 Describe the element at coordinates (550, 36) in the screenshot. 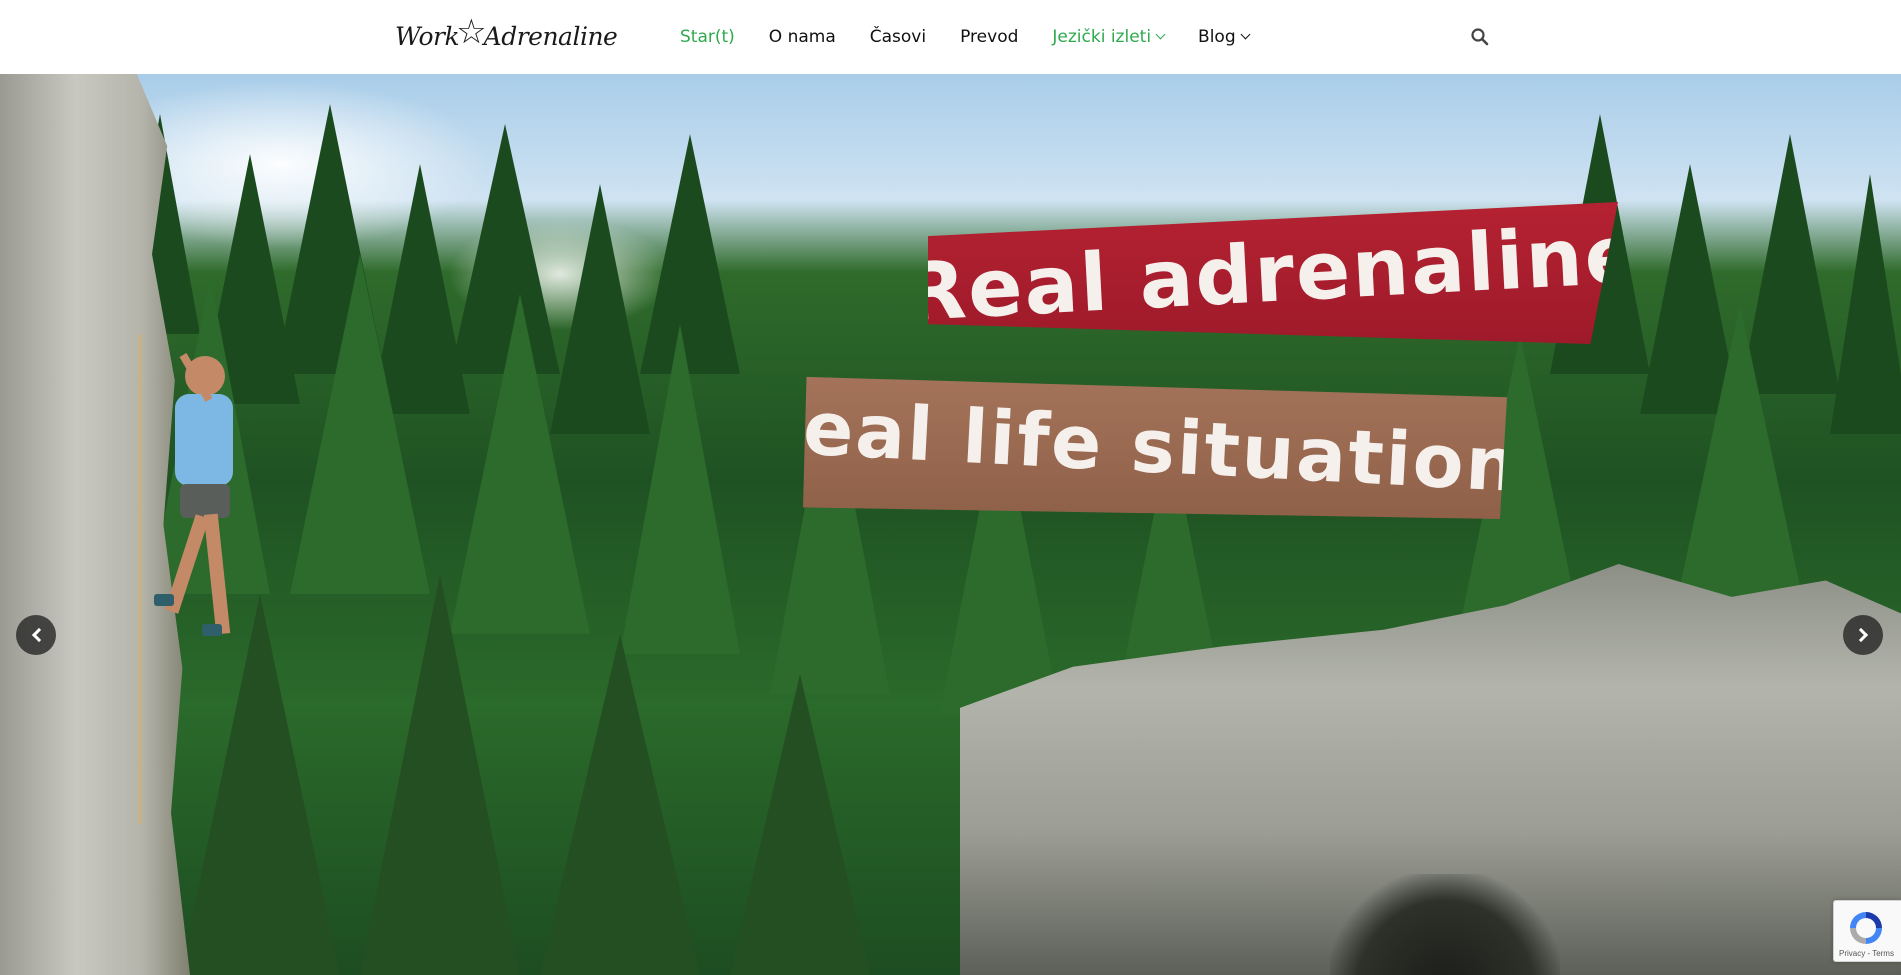

I see `logo-text-end: Adrenaline` at that location.